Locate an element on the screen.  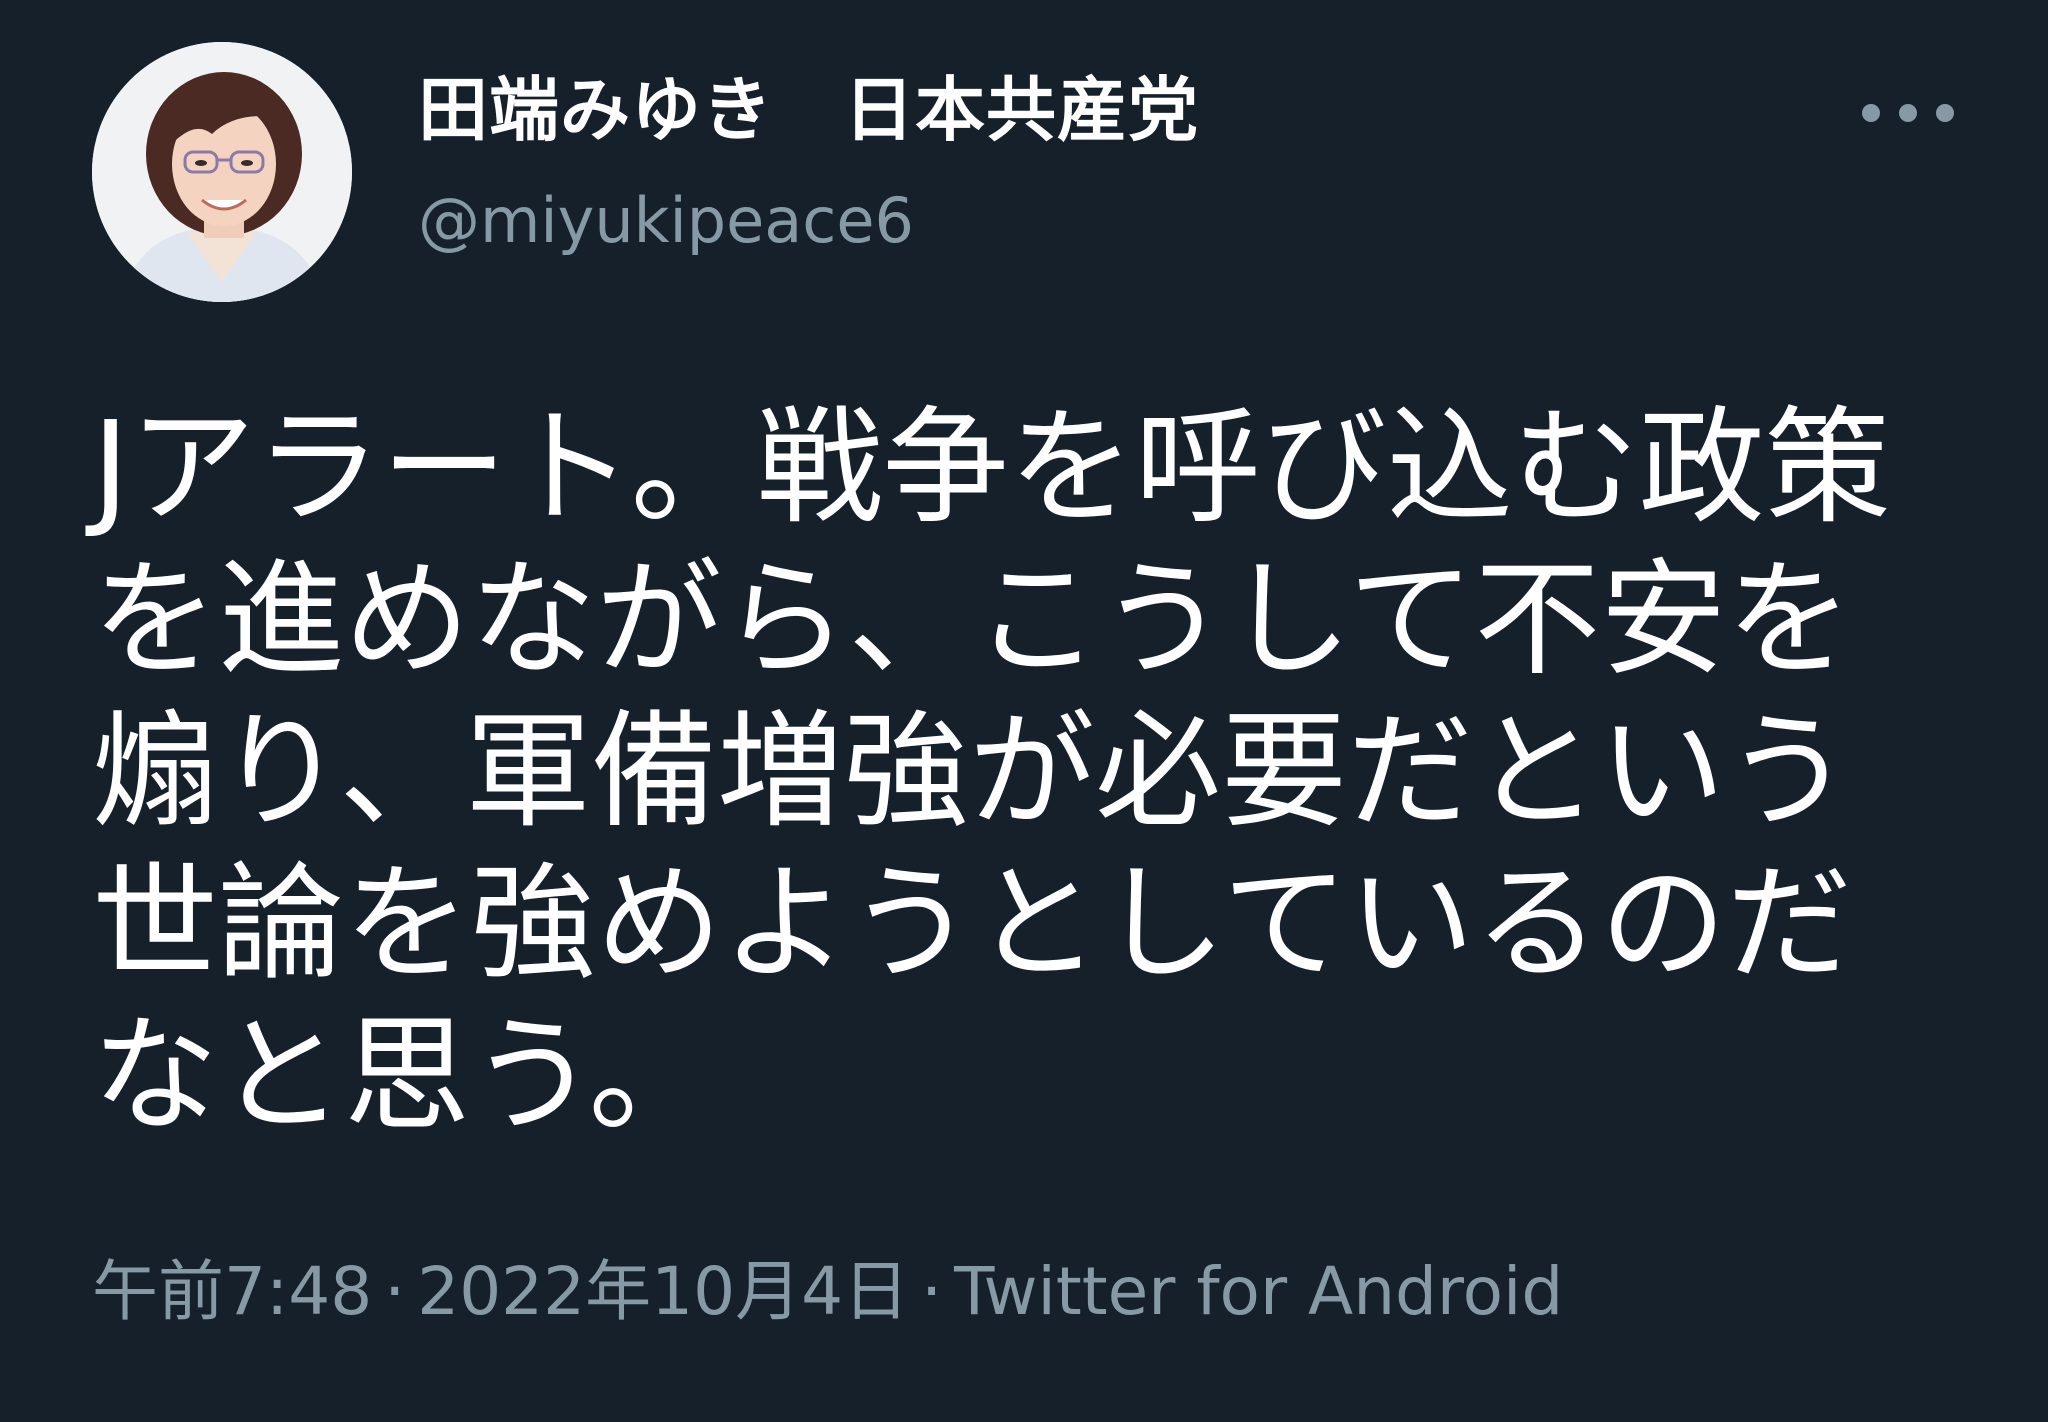
tweet-text-line: 世論を強めようとしているのだ is located at coordinates (972, 923).